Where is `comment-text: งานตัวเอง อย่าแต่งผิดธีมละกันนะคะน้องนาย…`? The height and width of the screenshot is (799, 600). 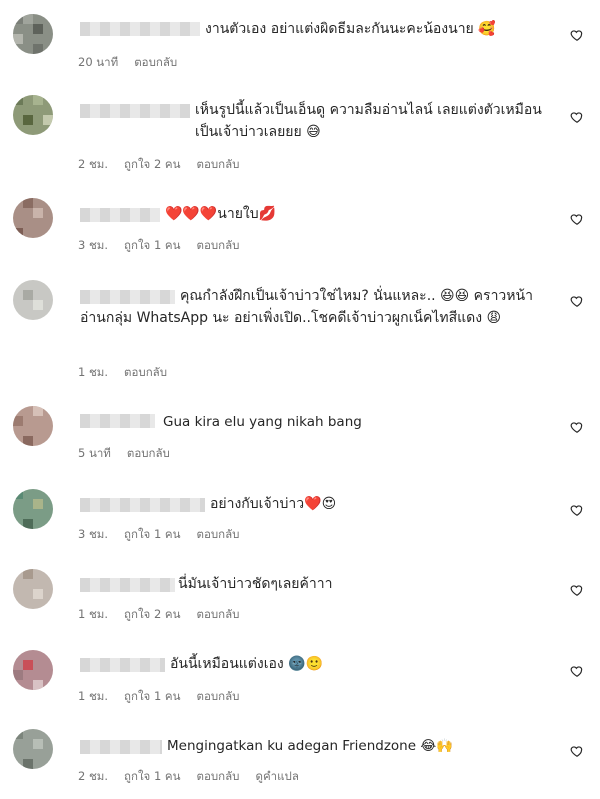
comment-text: งานตัวเอง อย่าแต่งผิดธีมละกันนะคะน้องนาย… is located at coordinates (350, 29).